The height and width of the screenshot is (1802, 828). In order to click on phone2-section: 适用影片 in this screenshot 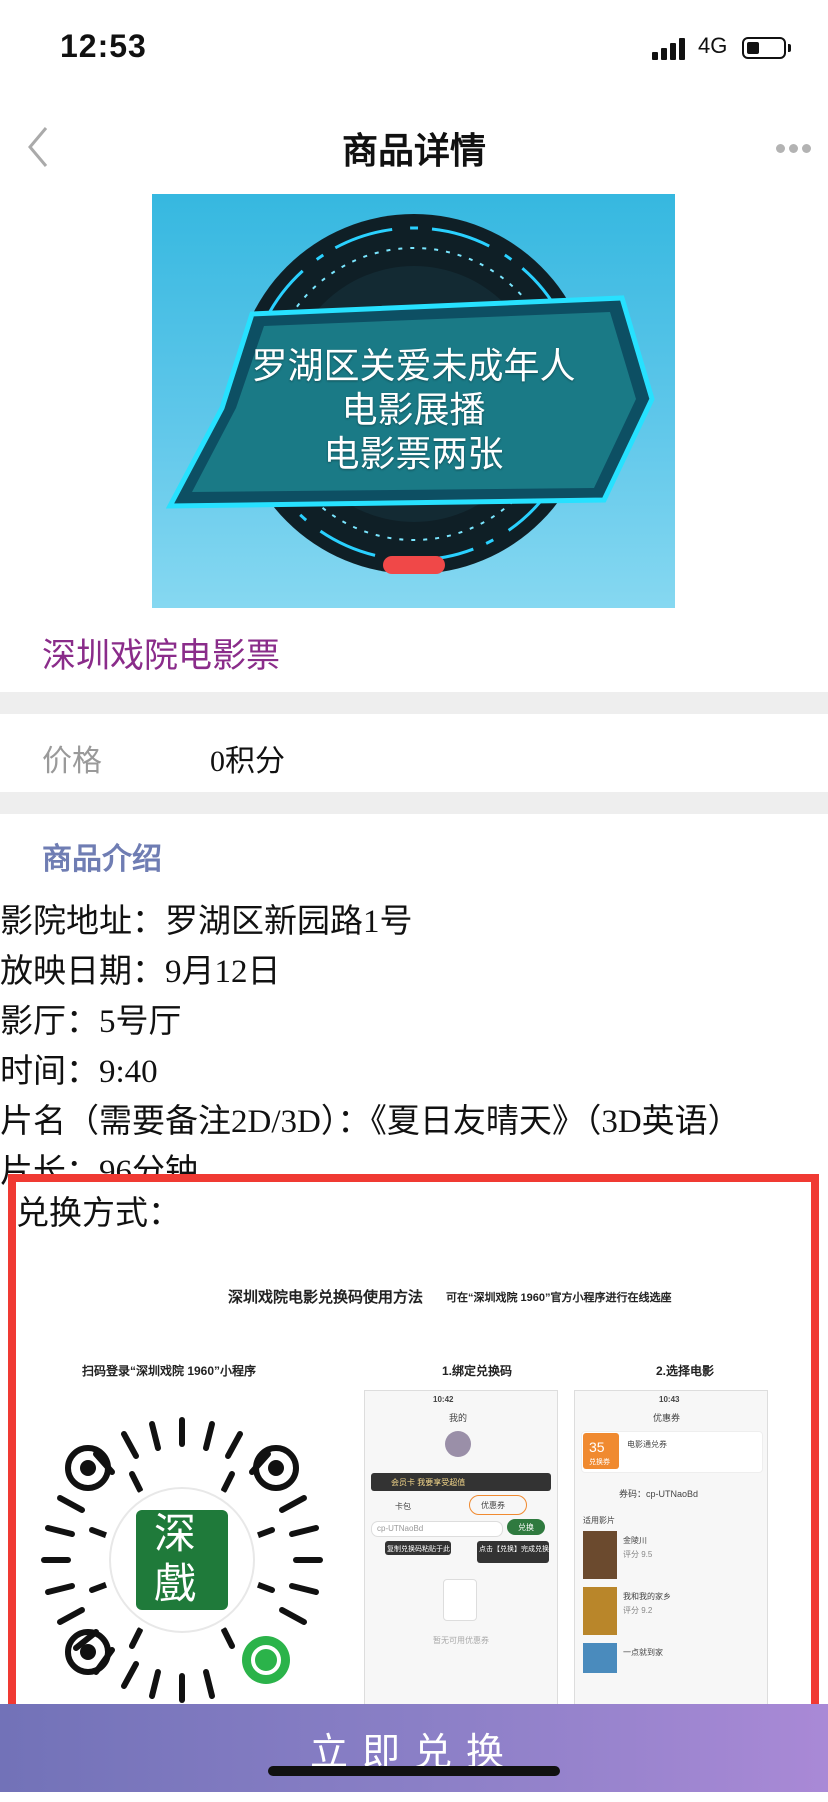, I will do `click(599, 1520)`.